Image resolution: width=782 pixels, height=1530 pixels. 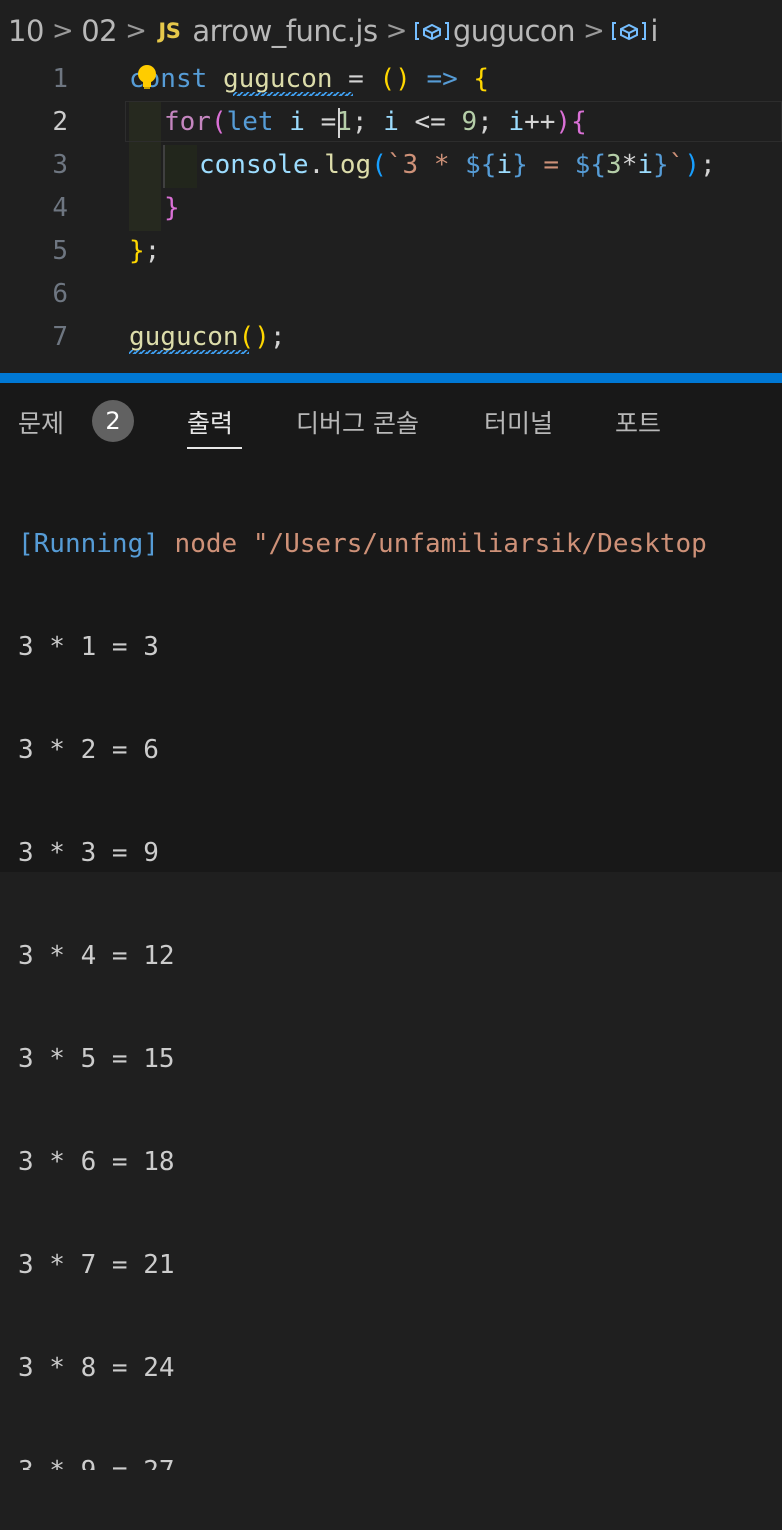 I want to click on token-method: log, so click(x=348, y=165).